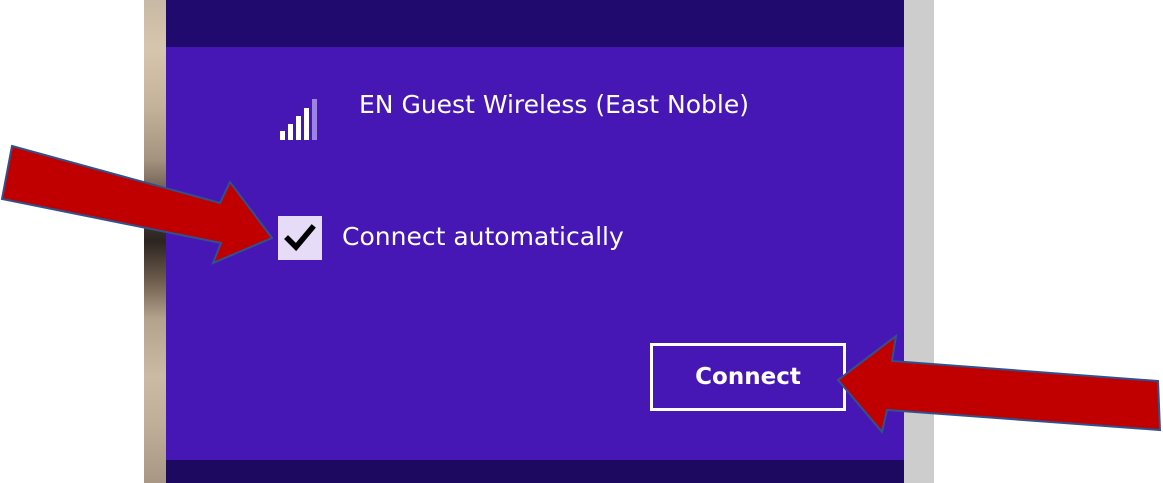 The width and height of the screenshot is (1163, 483). I want to click on scrollbar, so click(919, 241).